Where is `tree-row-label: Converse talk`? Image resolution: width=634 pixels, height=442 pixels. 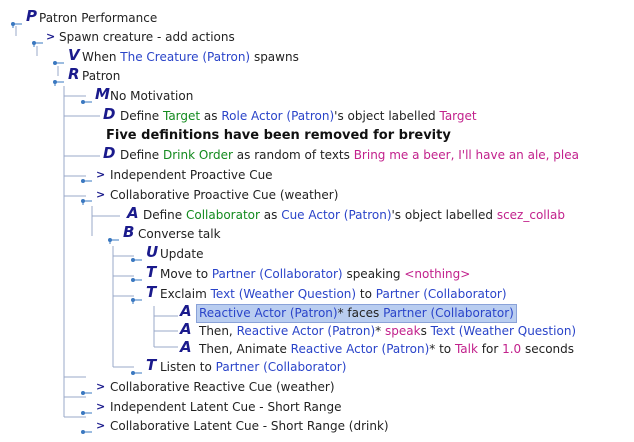 tree-row-label: Converse talk is located at coordinates (179, 234).